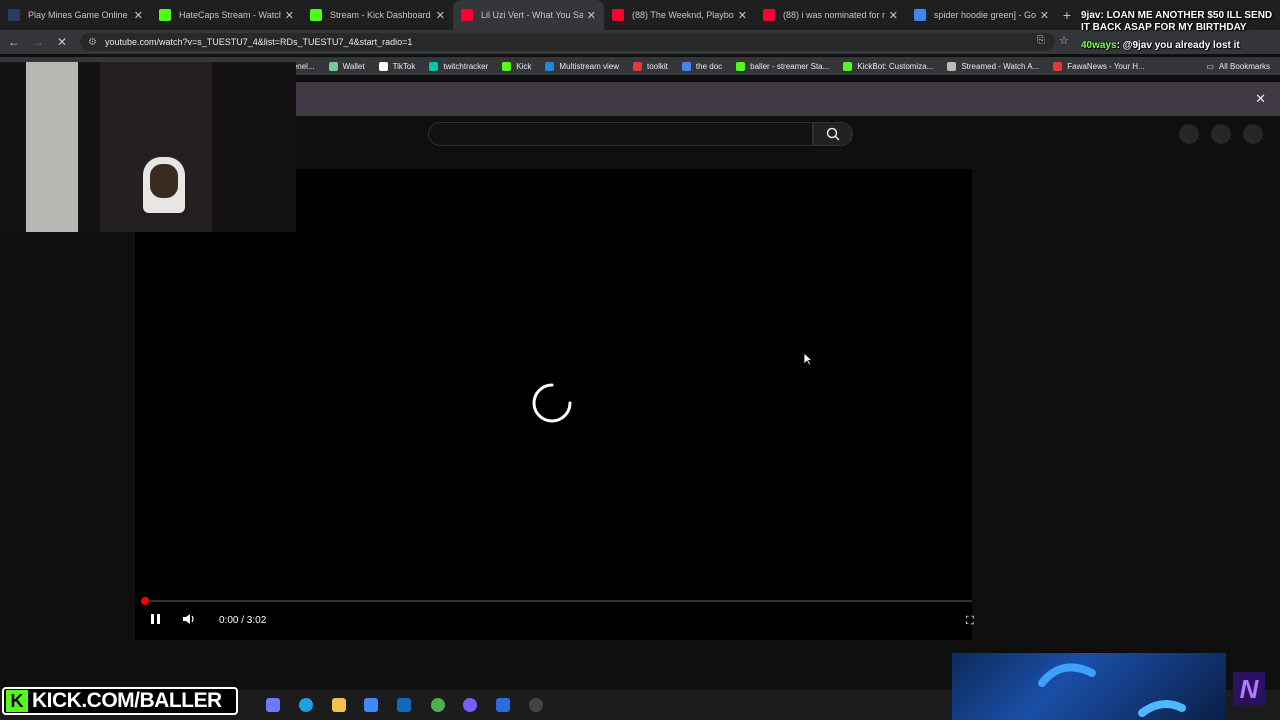 This screenshot has width=1280, height=720. I want to click on bookmark-item: twitchtracker, so click(458, 66).